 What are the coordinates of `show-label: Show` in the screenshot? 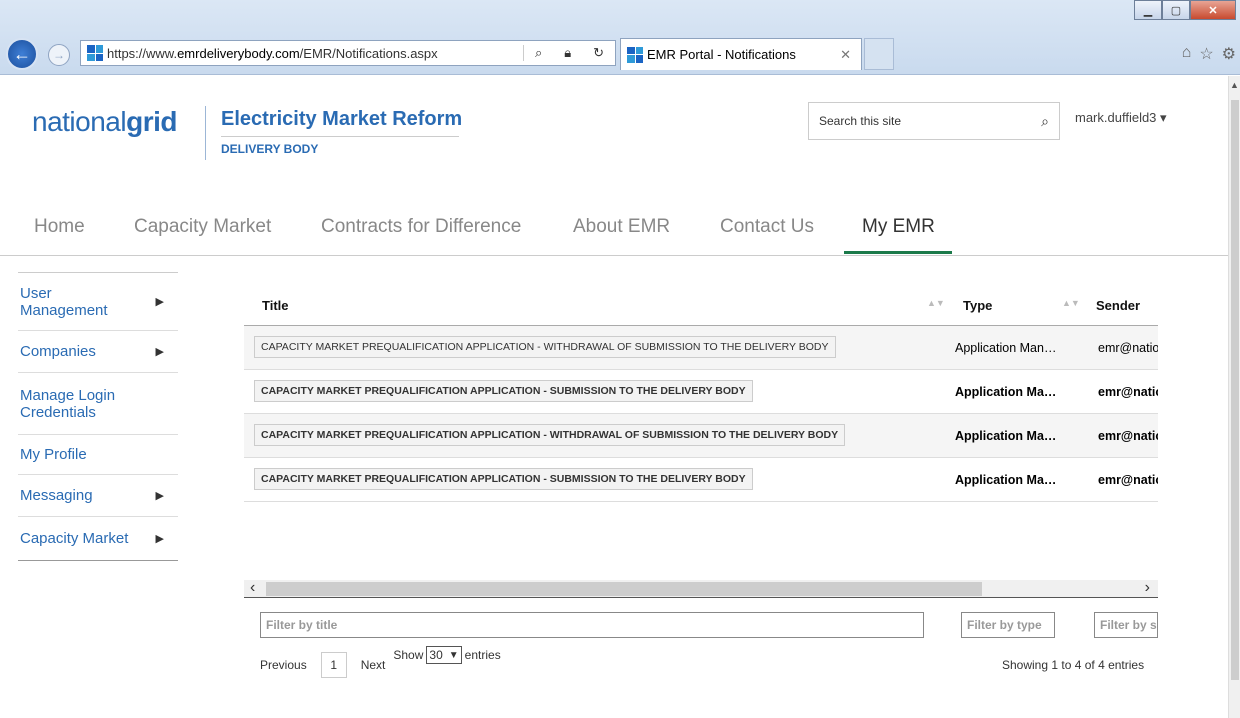 It's located at (408, 655).